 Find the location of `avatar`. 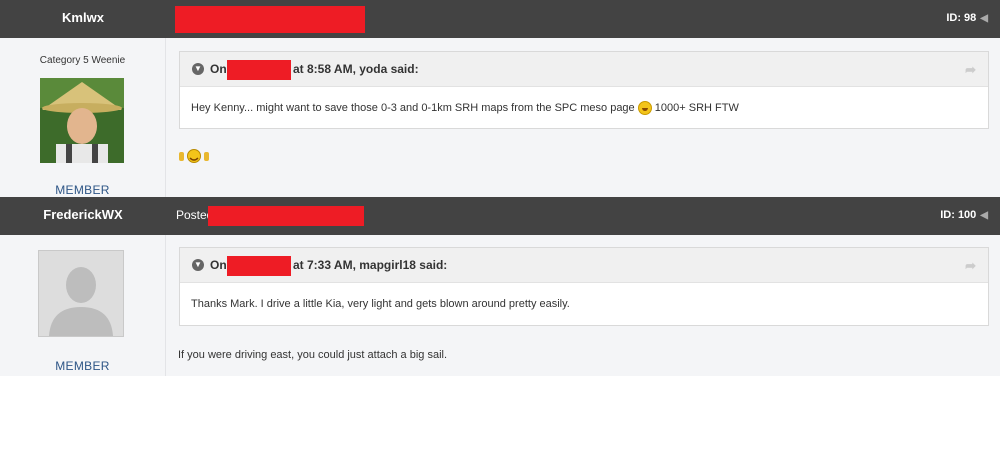

avatar is located at coordinates (82, 120).